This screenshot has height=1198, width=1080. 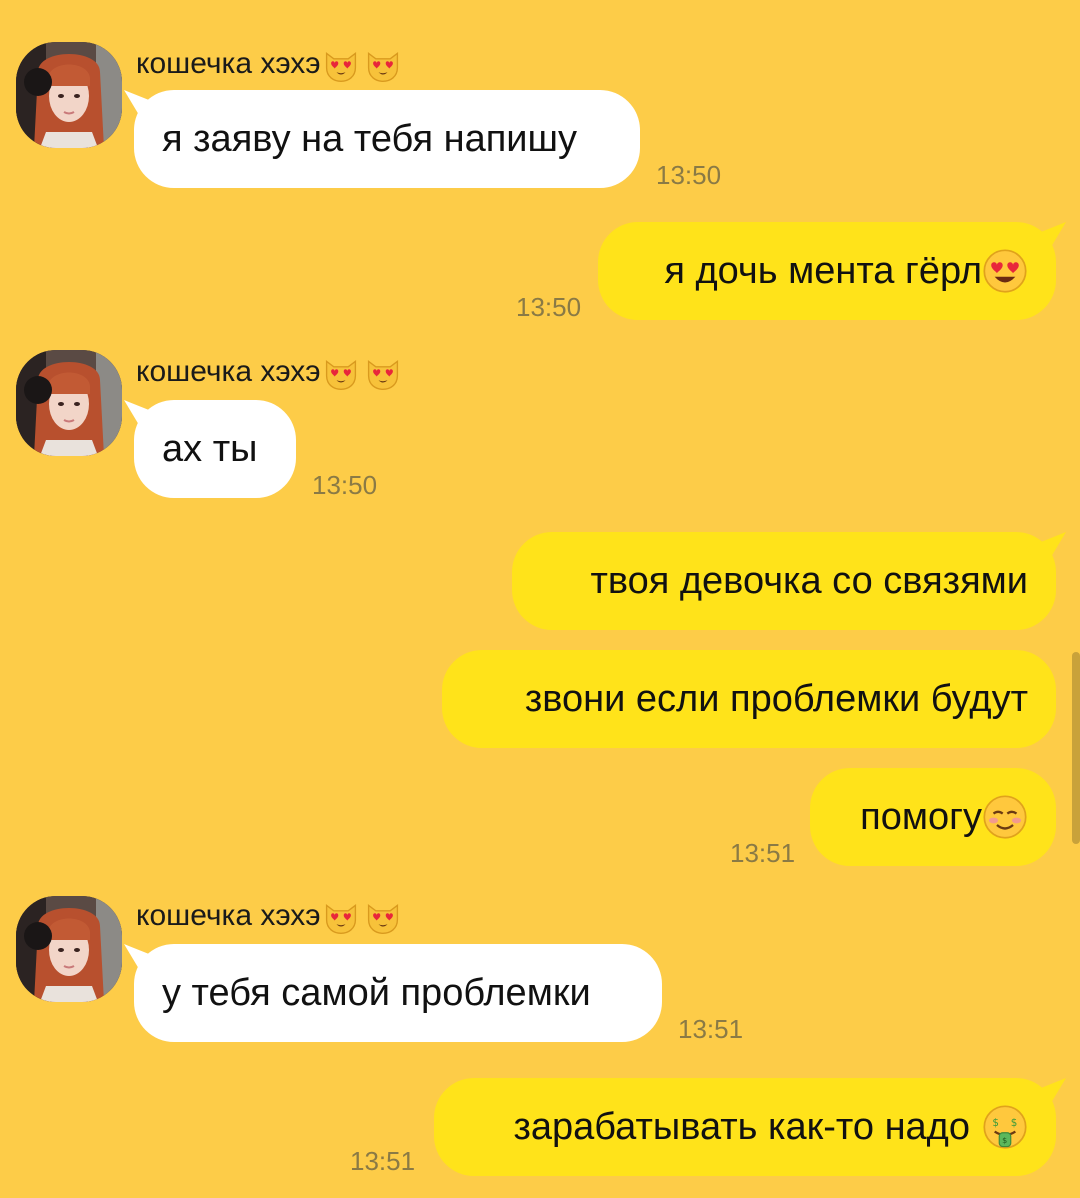 I want to click on message-bubble-outgoing: звони если проблемки будут, so click(x=749, y=699).